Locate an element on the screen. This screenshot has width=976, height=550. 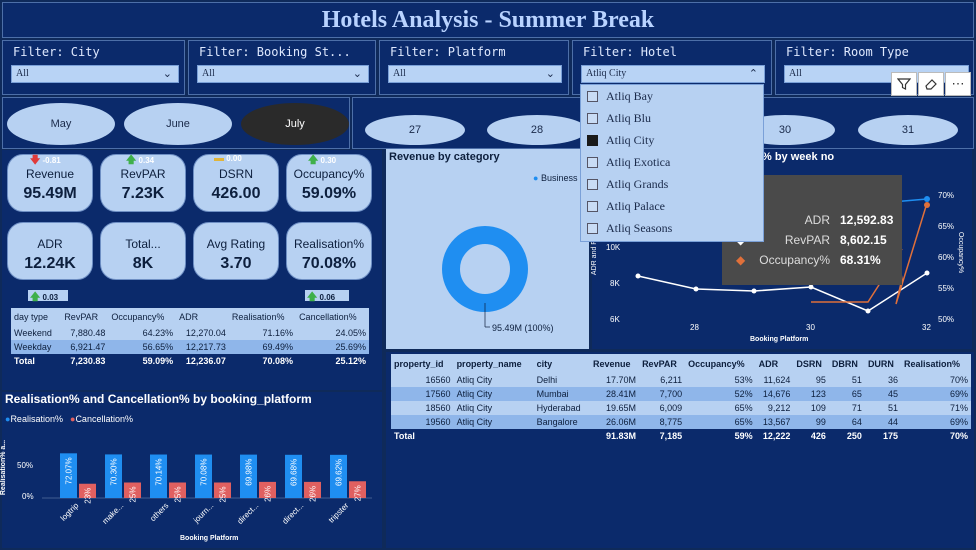
x-tick-label: others is located at coordinates (159, 512).